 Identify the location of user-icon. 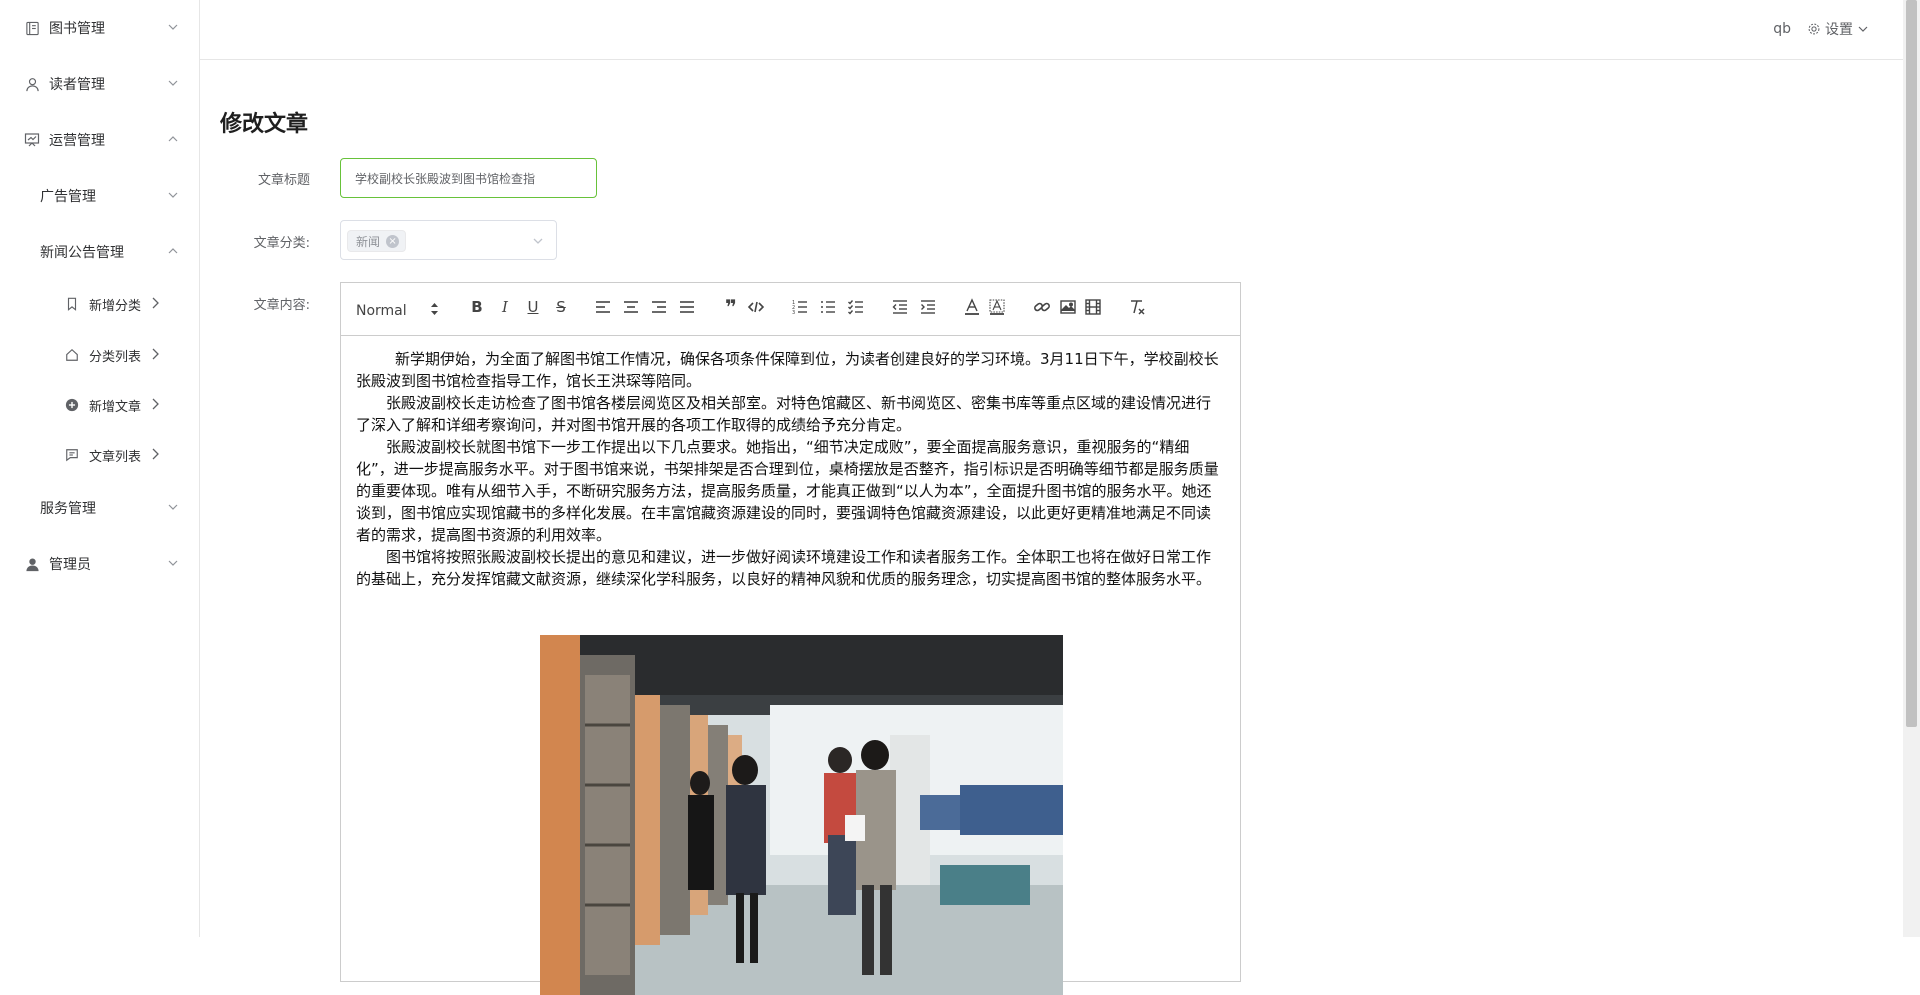
(32, 84).